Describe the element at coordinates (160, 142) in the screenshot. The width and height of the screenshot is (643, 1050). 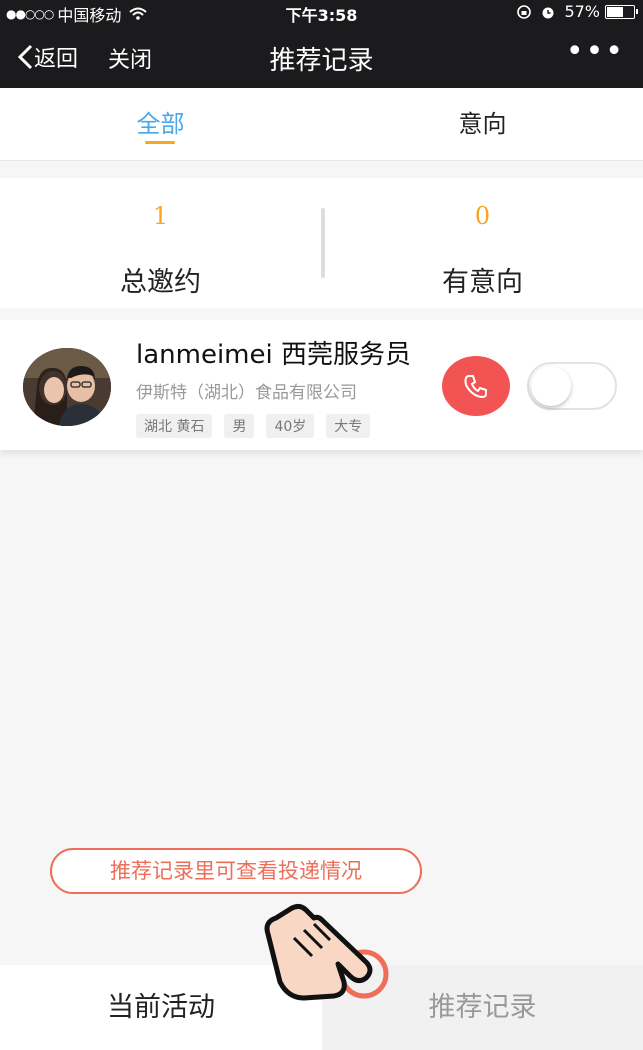
I see `tab-active-indicator` at that location.